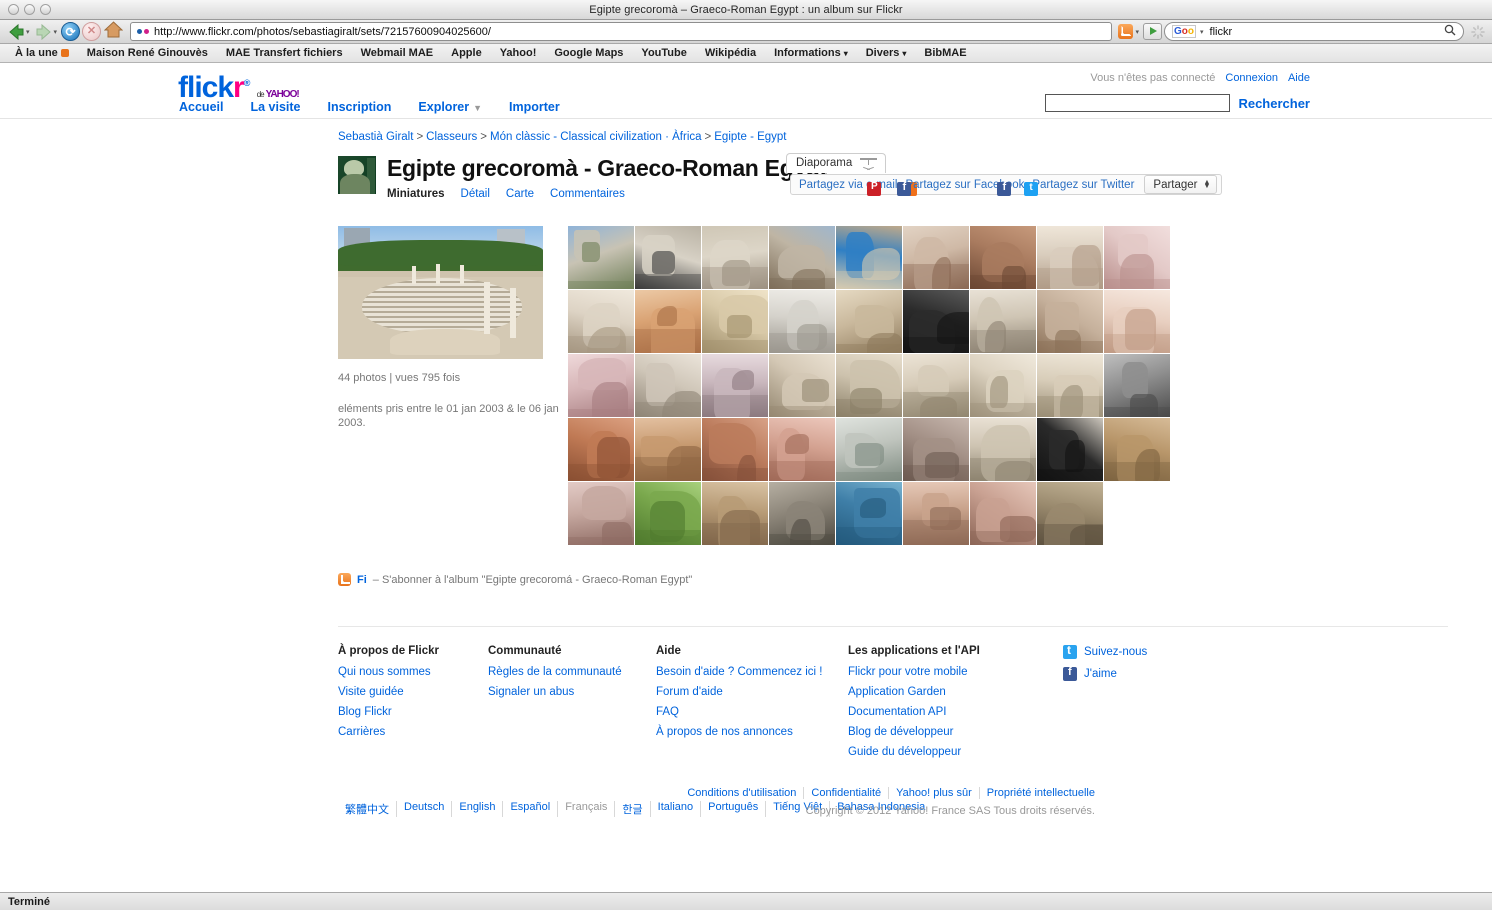  What do you see at coordinates (750, 137) in the screenshot?
I see `breadcrumb-link: Egipte - Egypt` at bounding box center [750, 137].